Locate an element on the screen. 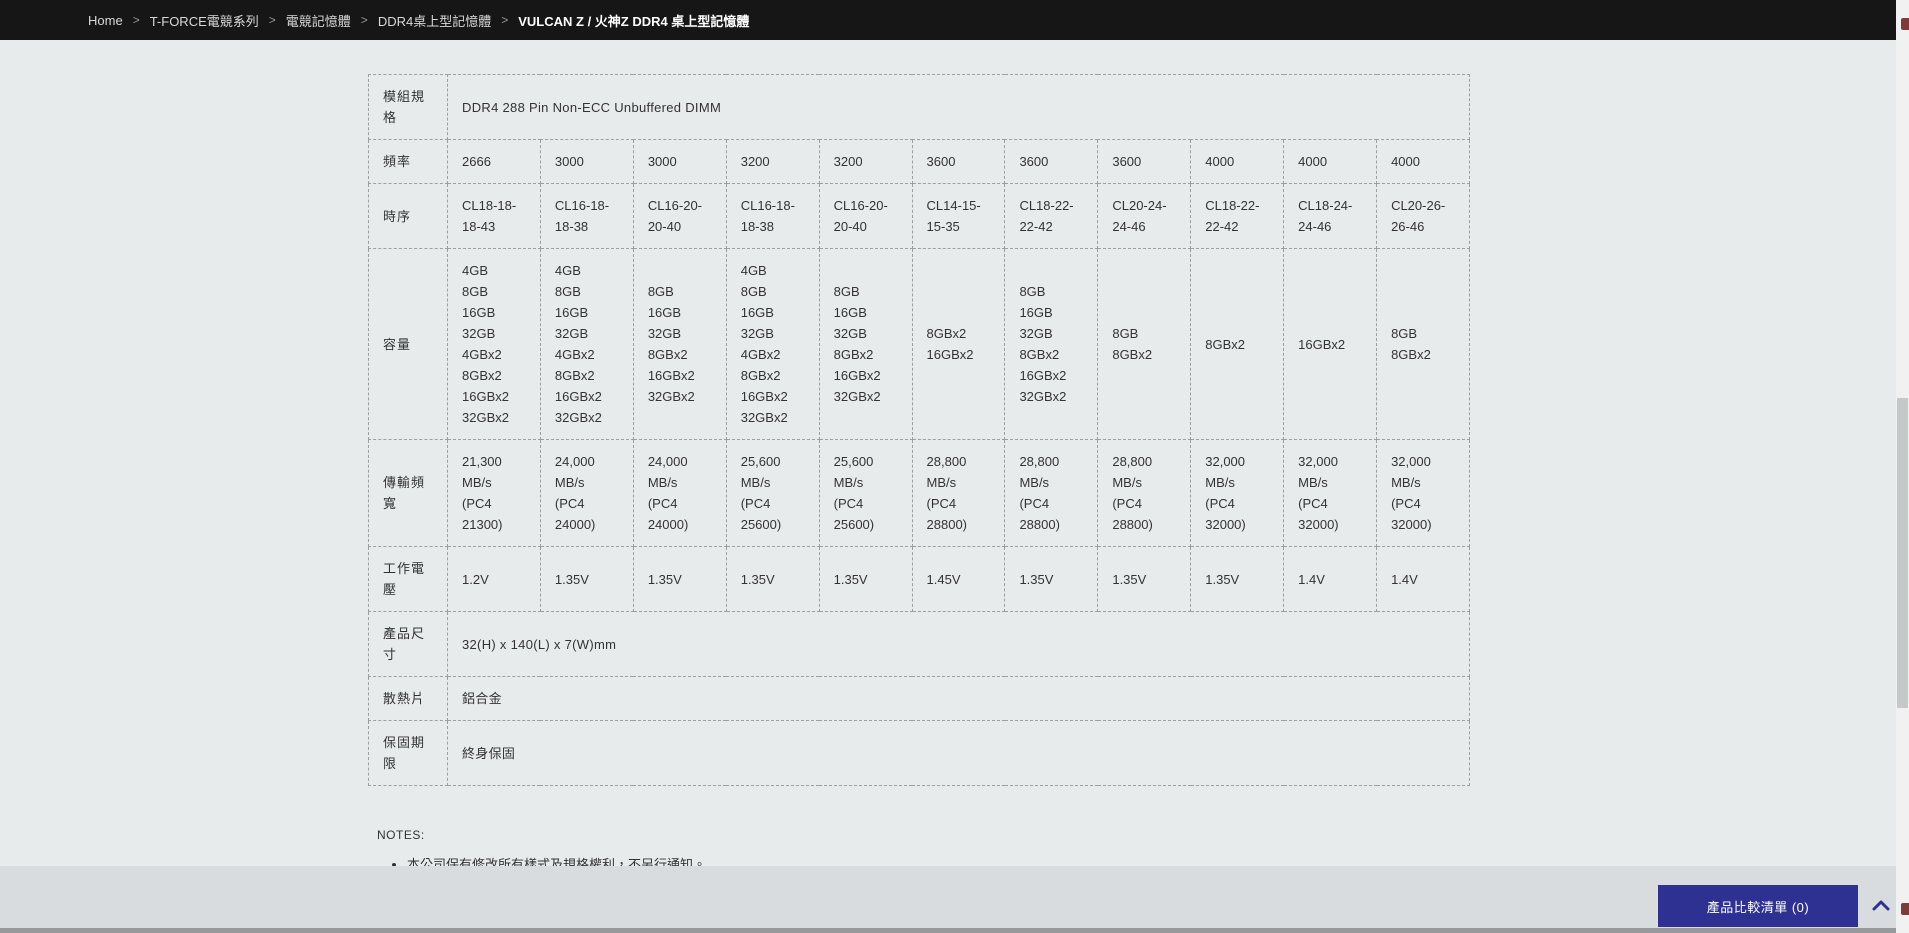  spec-row: 保固期限 終身保固 is located at coordinates (919, 753).